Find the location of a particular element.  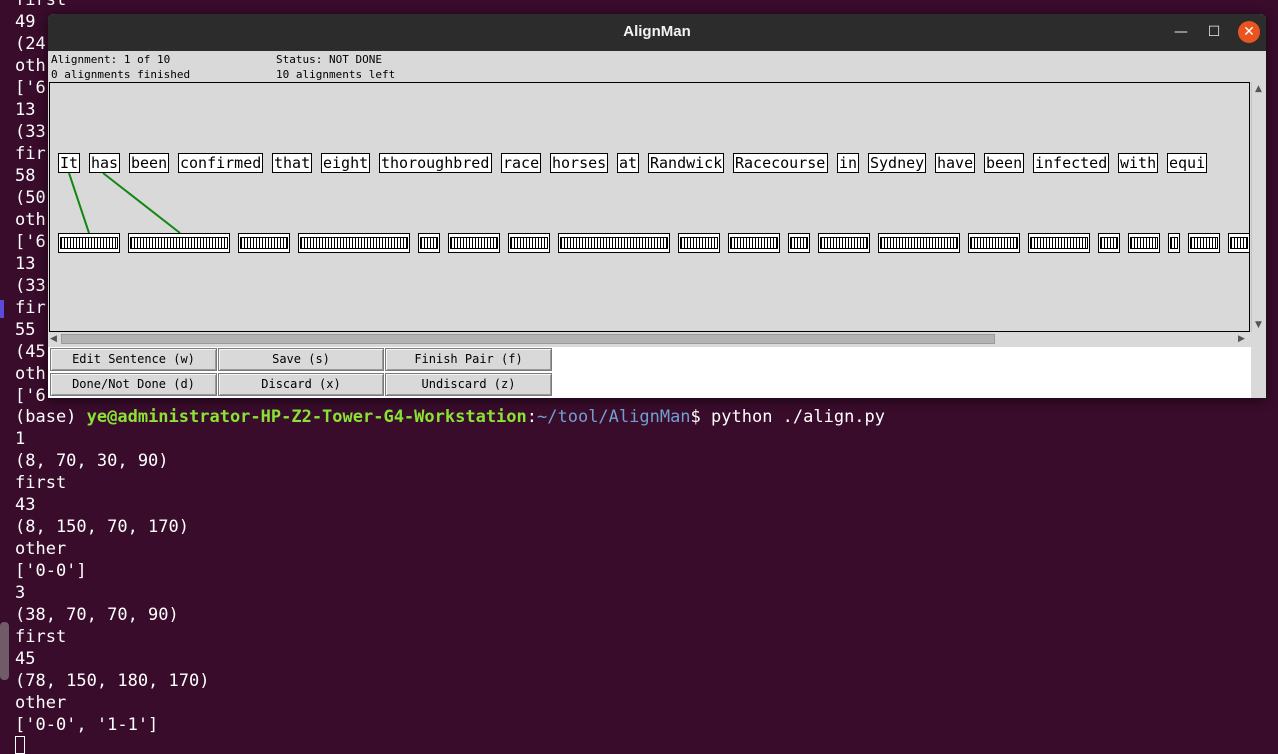

source-word: equi is located at coordinates (1187, 163).